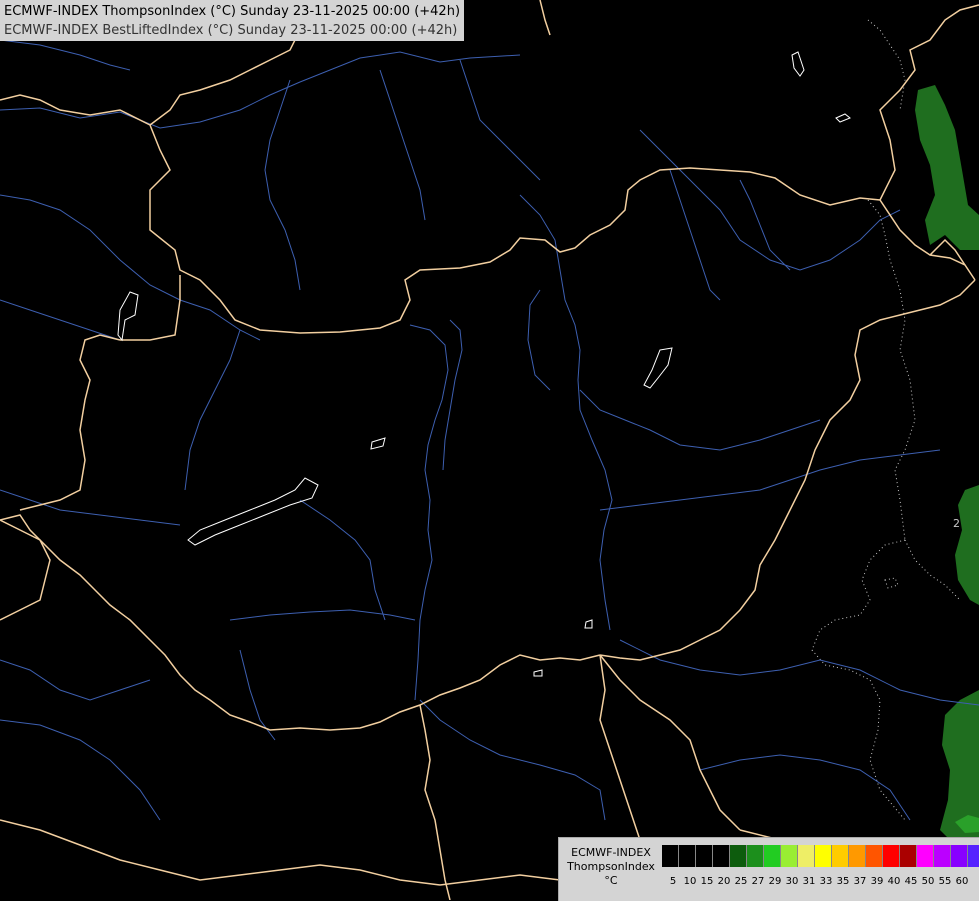 This screenshot has width=979, height=901. I want to click on legend-color-scale, so click(820, 856).